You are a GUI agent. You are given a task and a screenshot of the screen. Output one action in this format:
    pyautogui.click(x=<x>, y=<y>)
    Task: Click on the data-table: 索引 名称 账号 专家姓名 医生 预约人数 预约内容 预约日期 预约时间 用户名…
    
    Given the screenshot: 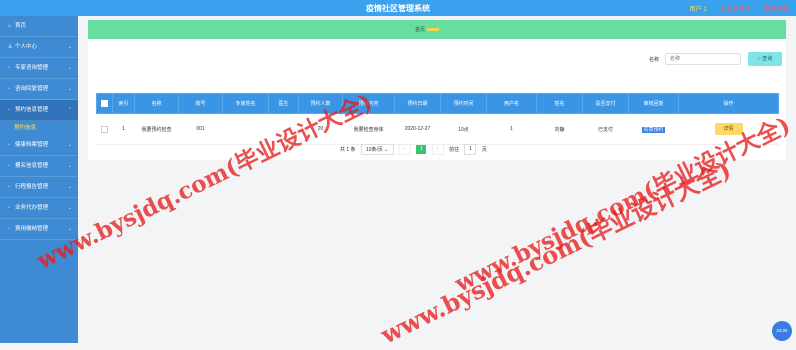 What is the action you would take?
    pyautogui.click(x=437, y=119)
    